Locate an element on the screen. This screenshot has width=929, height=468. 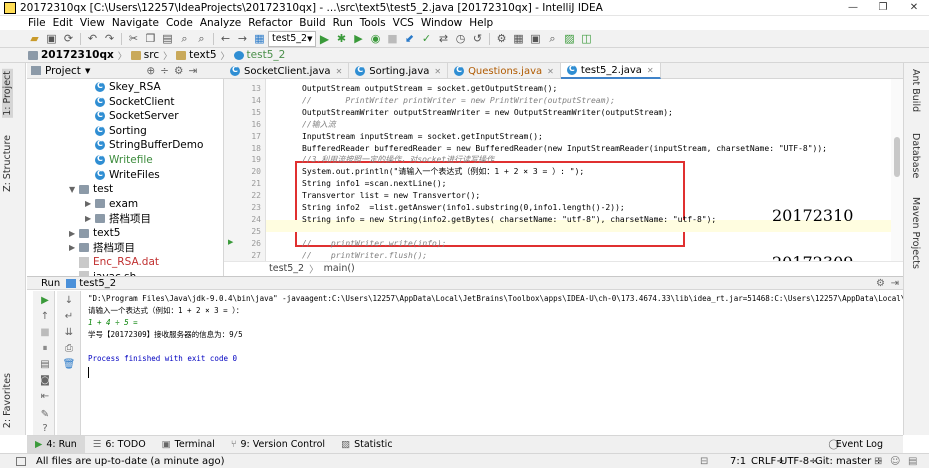
menu-analyze: Analyze is located at coordinates (220, 23).